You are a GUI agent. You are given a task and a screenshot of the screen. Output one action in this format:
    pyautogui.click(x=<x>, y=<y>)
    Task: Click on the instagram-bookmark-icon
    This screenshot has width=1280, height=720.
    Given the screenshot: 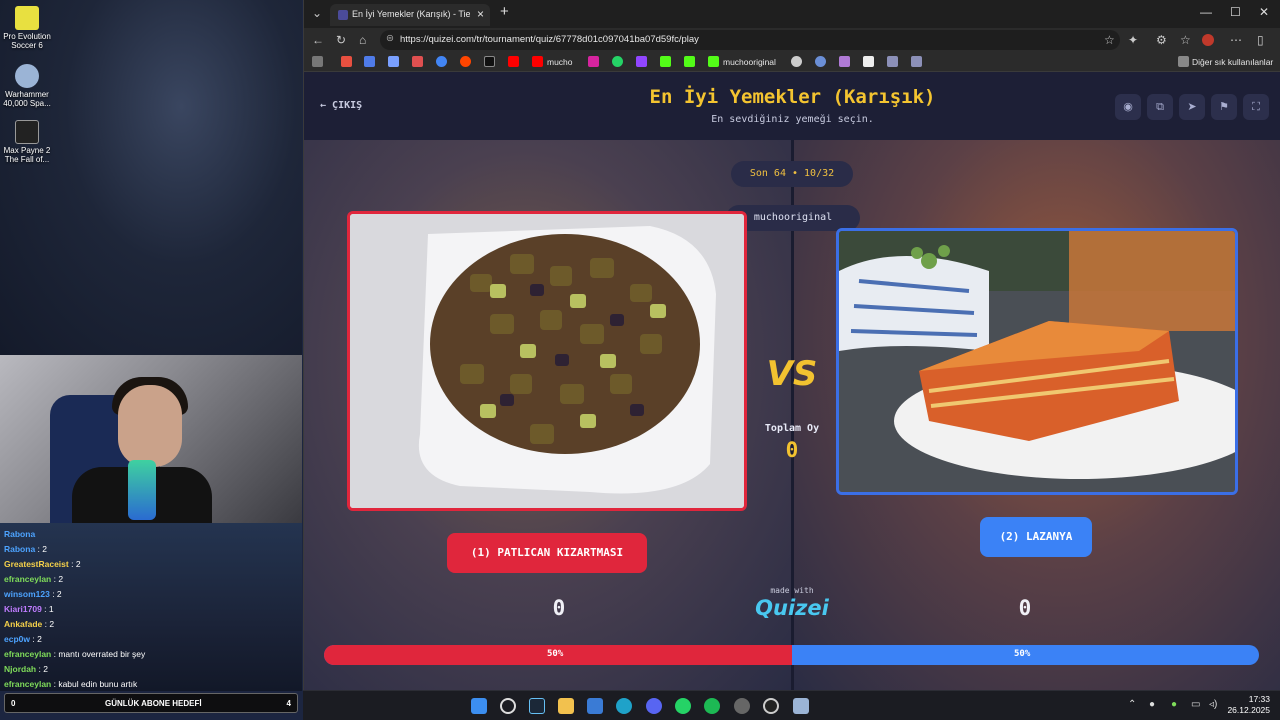 What is the action you would take?
    pyautogui.click(x=593, y=61)
    